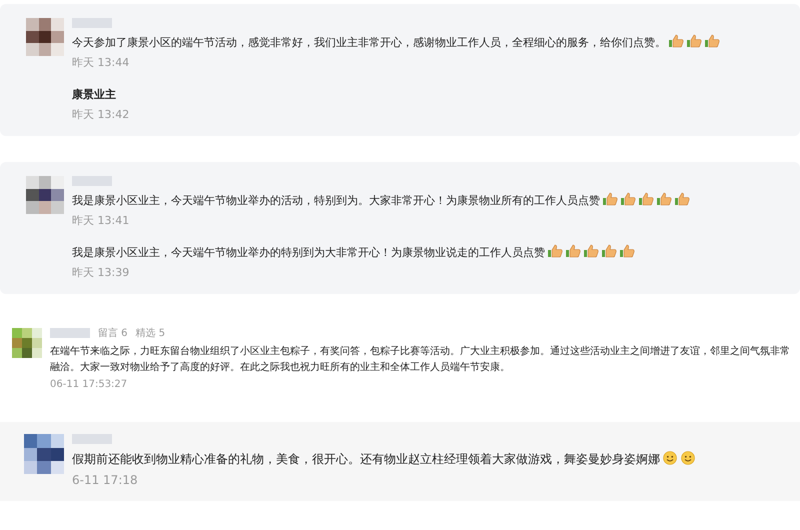  I want to click on comment-time: 昨天 13:42, so click(101, 114).